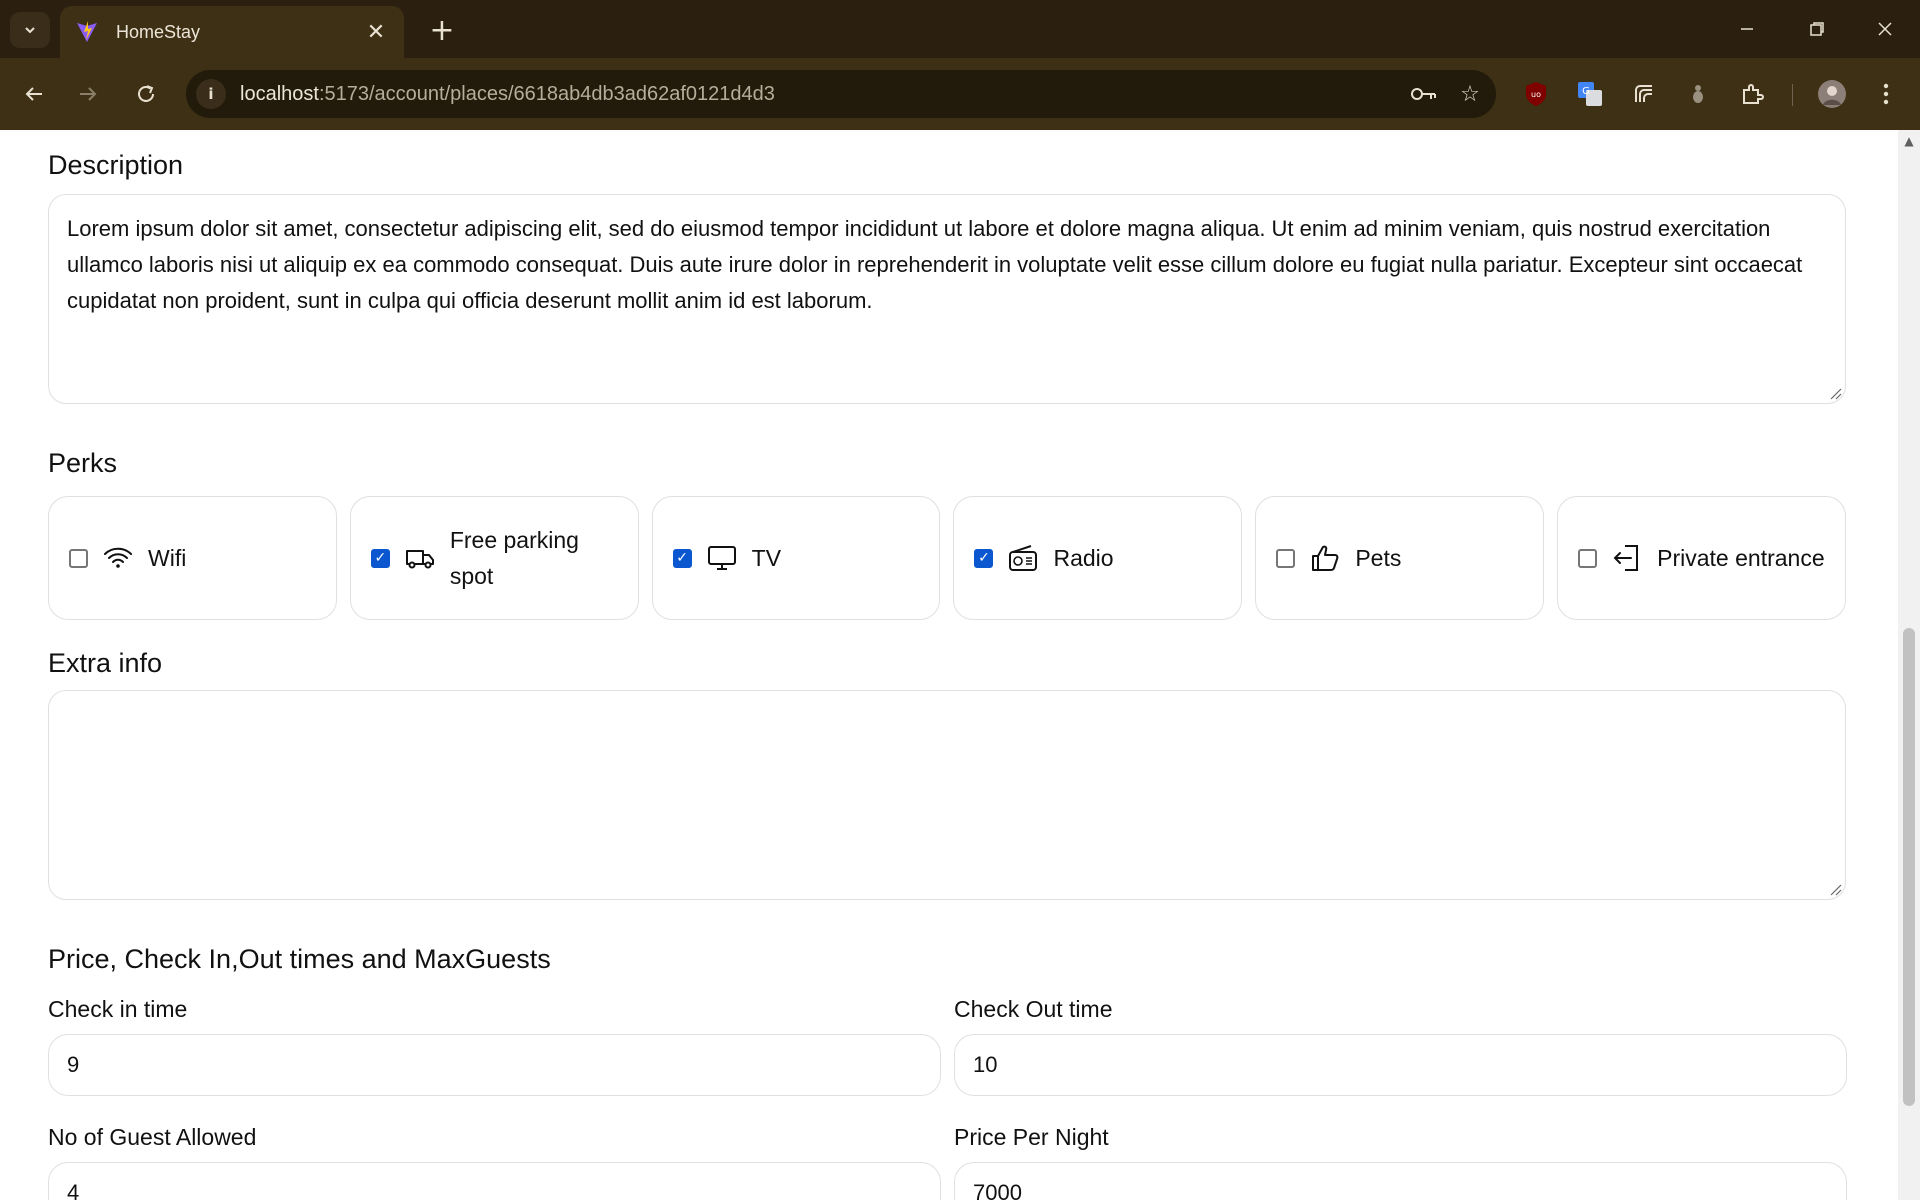 The width and height of the screenshot is (1920, 1200). Describe the element at coordinates (83, 463) in the screenshot. I see `perks-heading: Perks` at that location.